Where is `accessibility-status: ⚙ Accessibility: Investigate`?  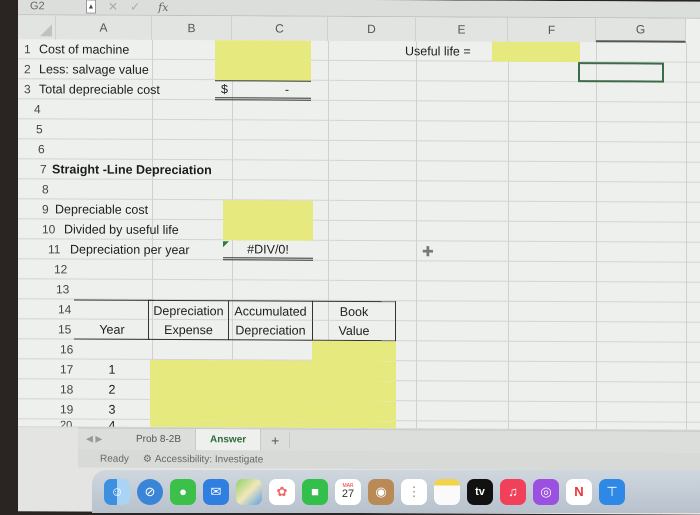
accessibility-status: ⚙ Accessibility: Investigate is located at coordinates (203, 459).